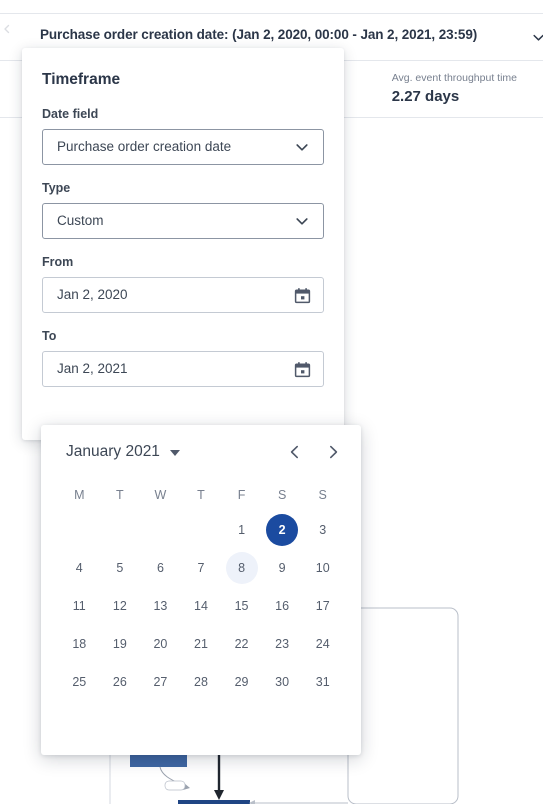  Describe the element at coordinates (183, 369) in the screenshot. I see `to-date-input: Jan 2, 2021` at that location.